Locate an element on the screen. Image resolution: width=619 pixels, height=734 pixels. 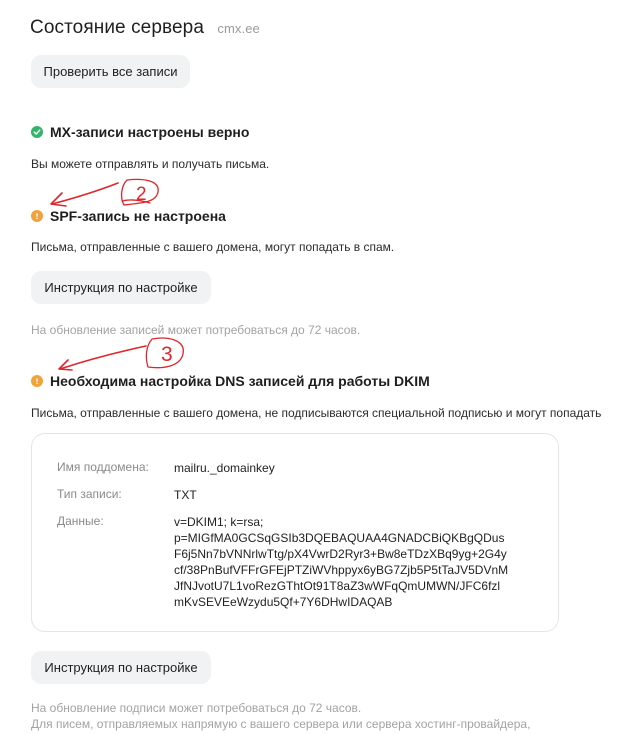
annotation-number-3: 3 is located at coordinates (167, 354).